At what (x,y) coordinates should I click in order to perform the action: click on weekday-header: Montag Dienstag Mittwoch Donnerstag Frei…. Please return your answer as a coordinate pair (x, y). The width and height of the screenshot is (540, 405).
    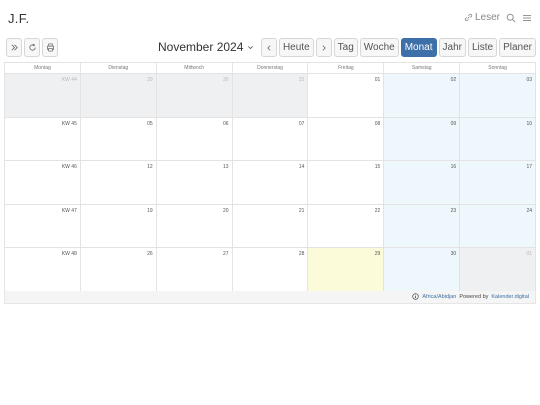
    Looking at the image, I should click on (271, 68).